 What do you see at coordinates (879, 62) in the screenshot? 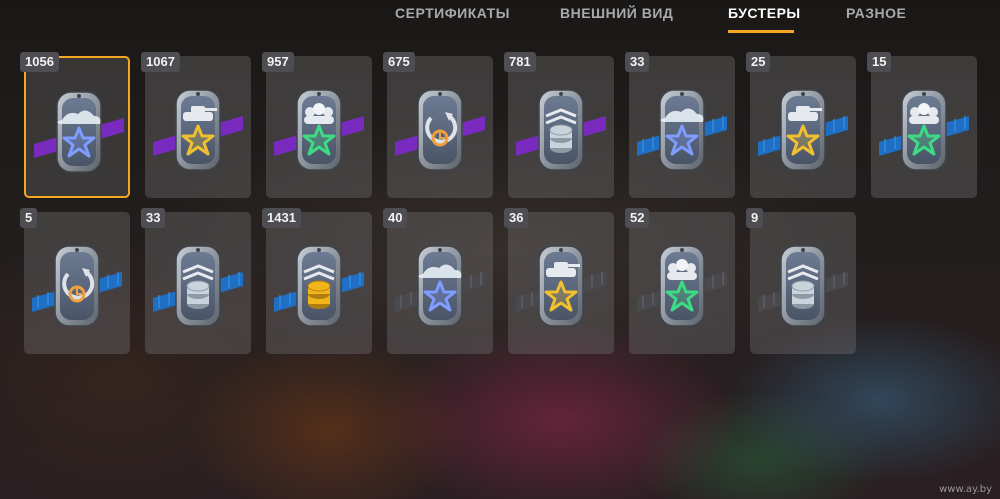
I see `booster-count-badge: 15` at bounding box center [879, 62].